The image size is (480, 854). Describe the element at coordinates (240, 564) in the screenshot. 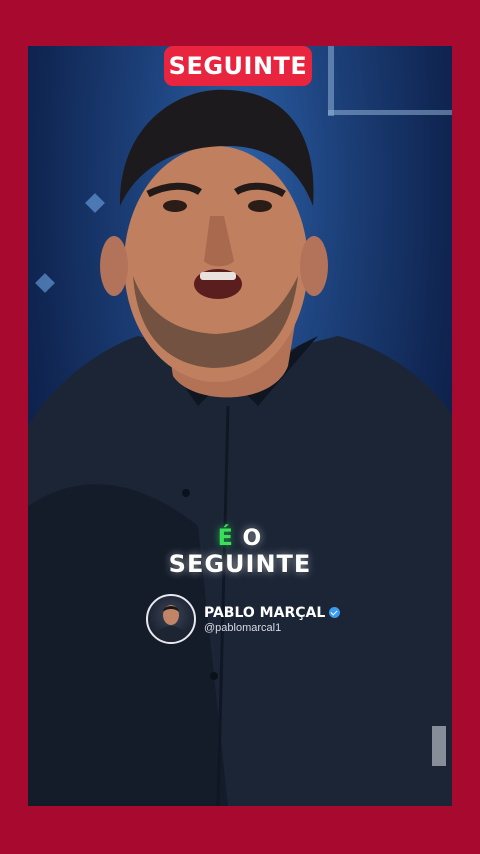

I see `caption-line-2: SEGUINTE` at that location.